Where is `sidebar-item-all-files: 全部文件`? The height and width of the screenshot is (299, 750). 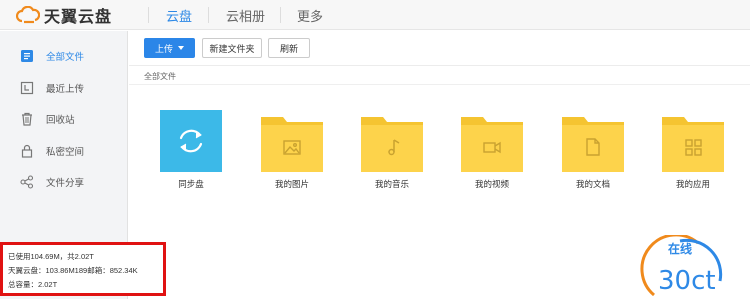
sidebar-item-all-files: 全部文件 is located at coordinates (64, 56).